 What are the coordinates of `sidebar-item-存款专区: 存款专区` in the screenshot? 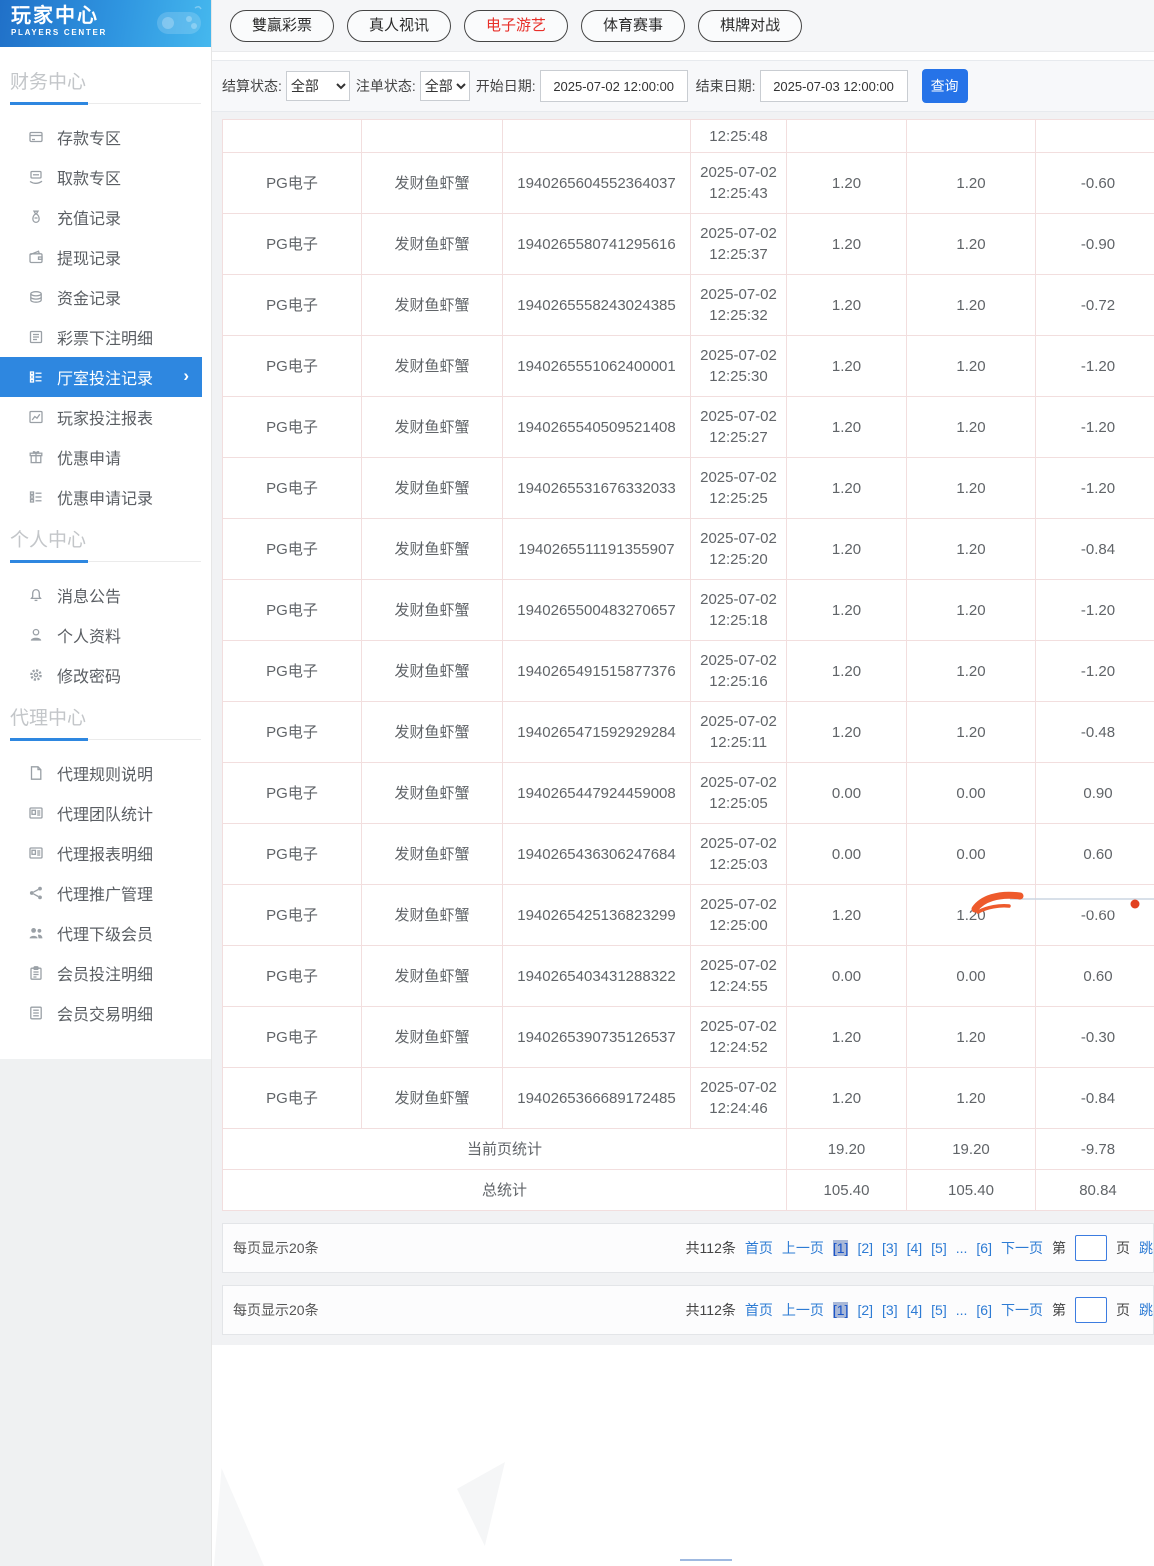 It's located at (101, 137).